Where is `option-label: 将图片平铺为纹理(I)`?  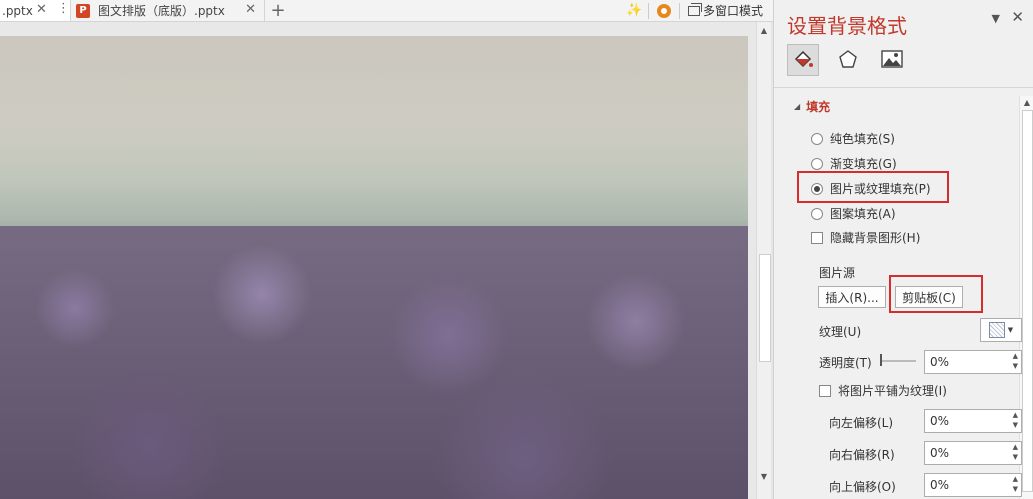 option-label: 将图片平铺为纹理(I) is located at coordinates (892, 391).